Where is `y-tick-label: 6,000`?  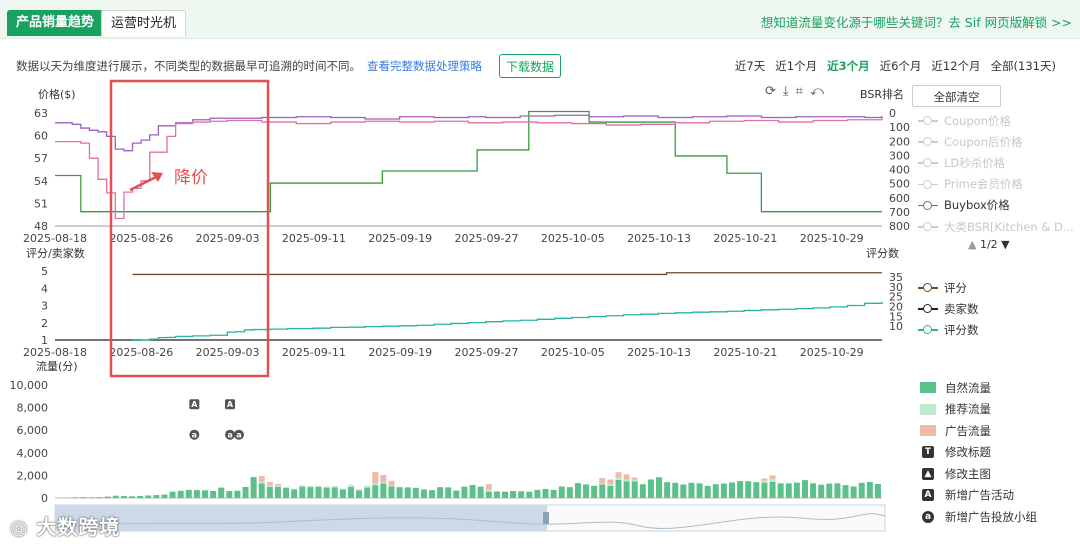 y-tick-label: 6,000 is located at coordinates (33, 430).